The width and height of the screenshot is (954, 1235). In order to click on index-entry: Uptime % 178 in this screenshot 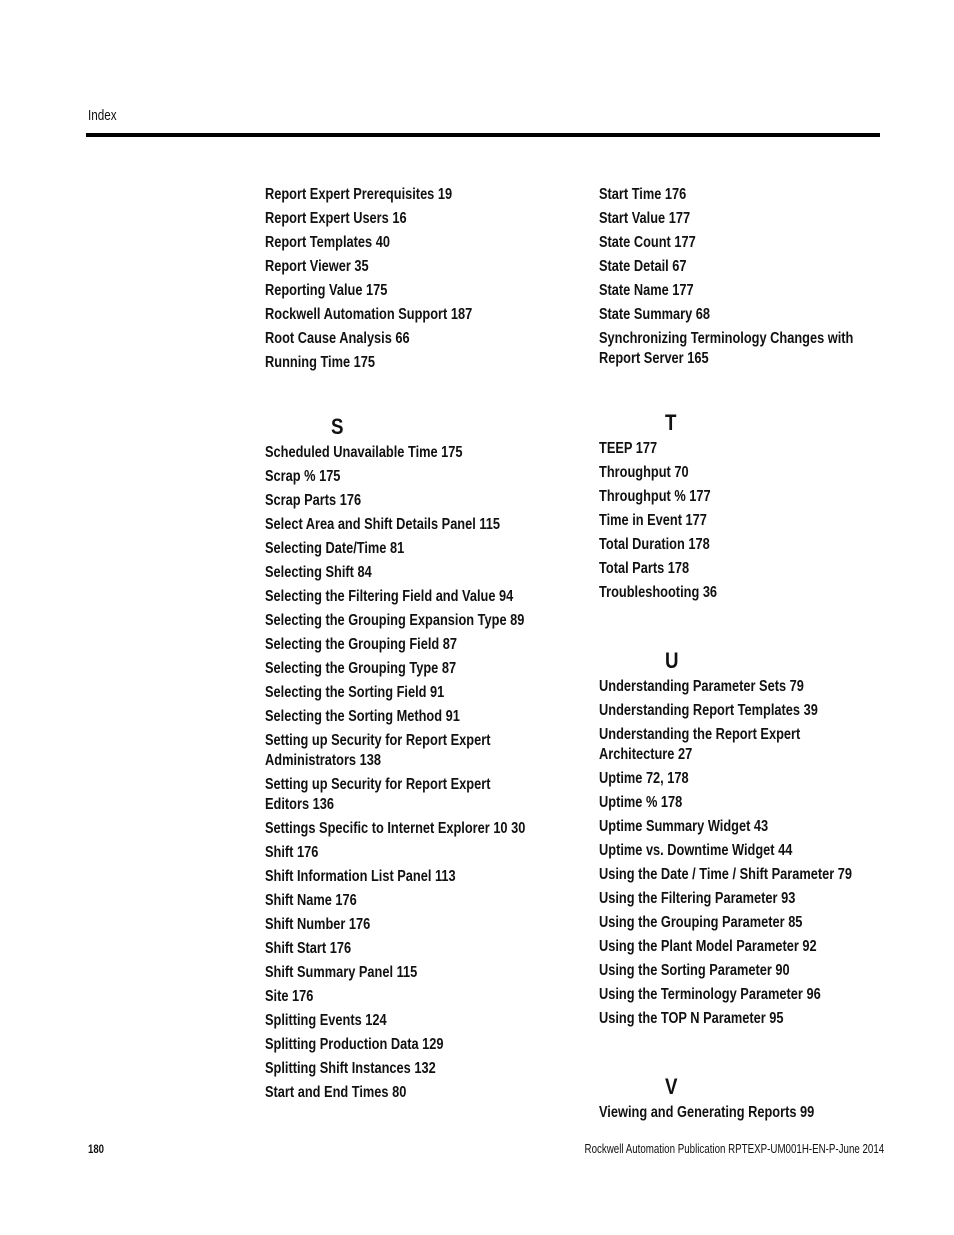, I will do `click(735, 803)`.